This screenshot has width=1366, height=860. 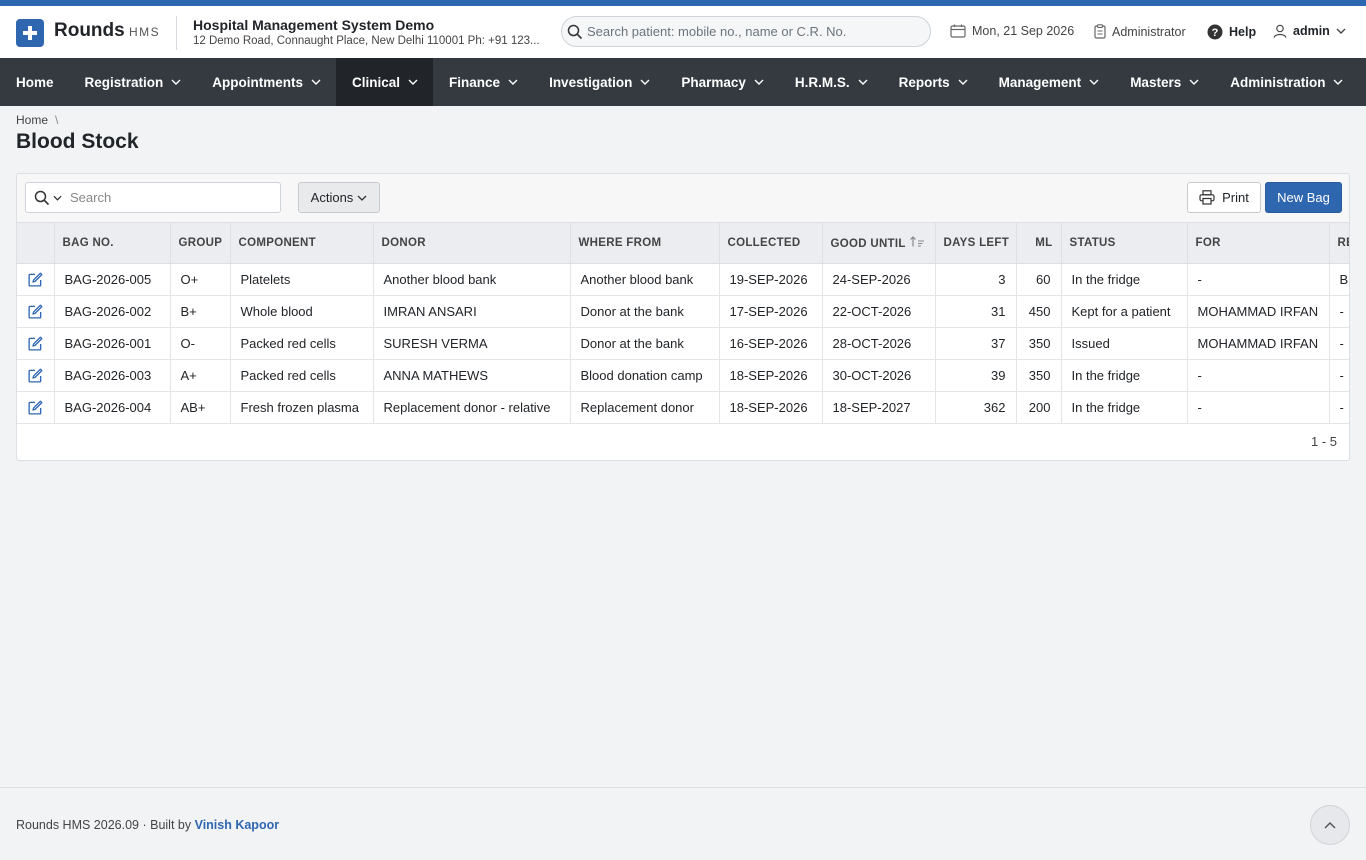 I want to click on chevron-up-icon, so click(x=1330, y=825).